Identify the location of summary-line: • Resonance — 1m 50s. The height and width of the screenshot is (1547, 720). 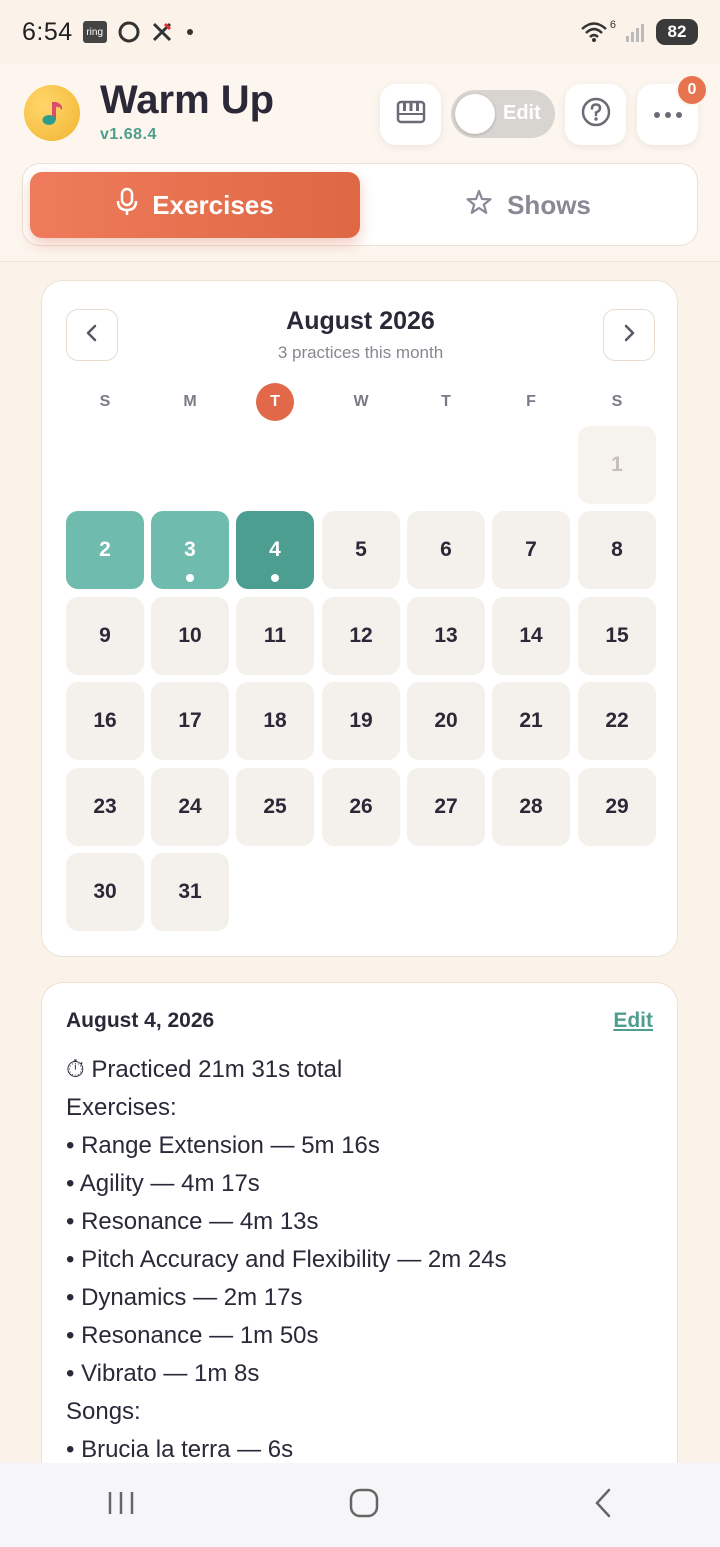
(192, 1335).